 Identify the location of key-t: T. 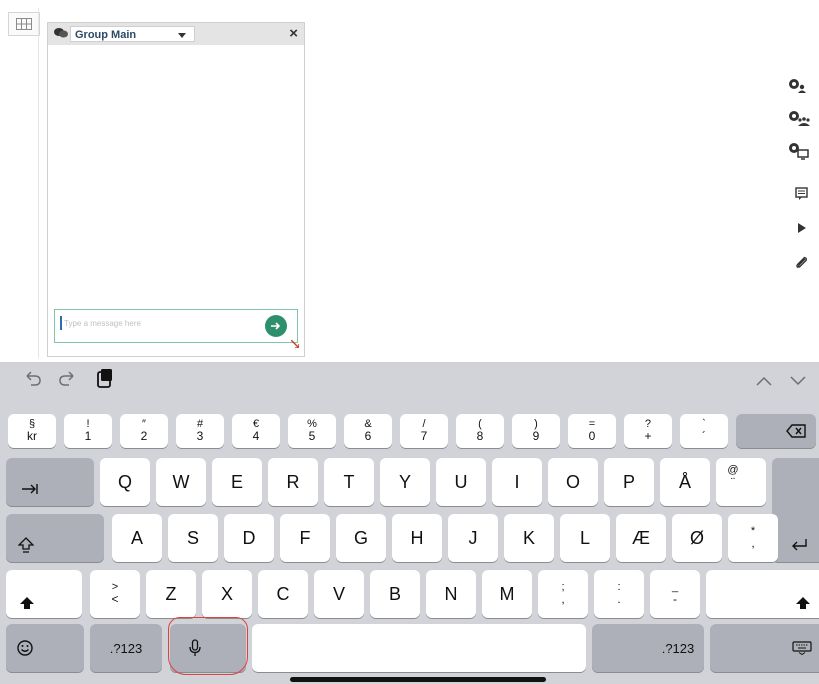
(349, 482).